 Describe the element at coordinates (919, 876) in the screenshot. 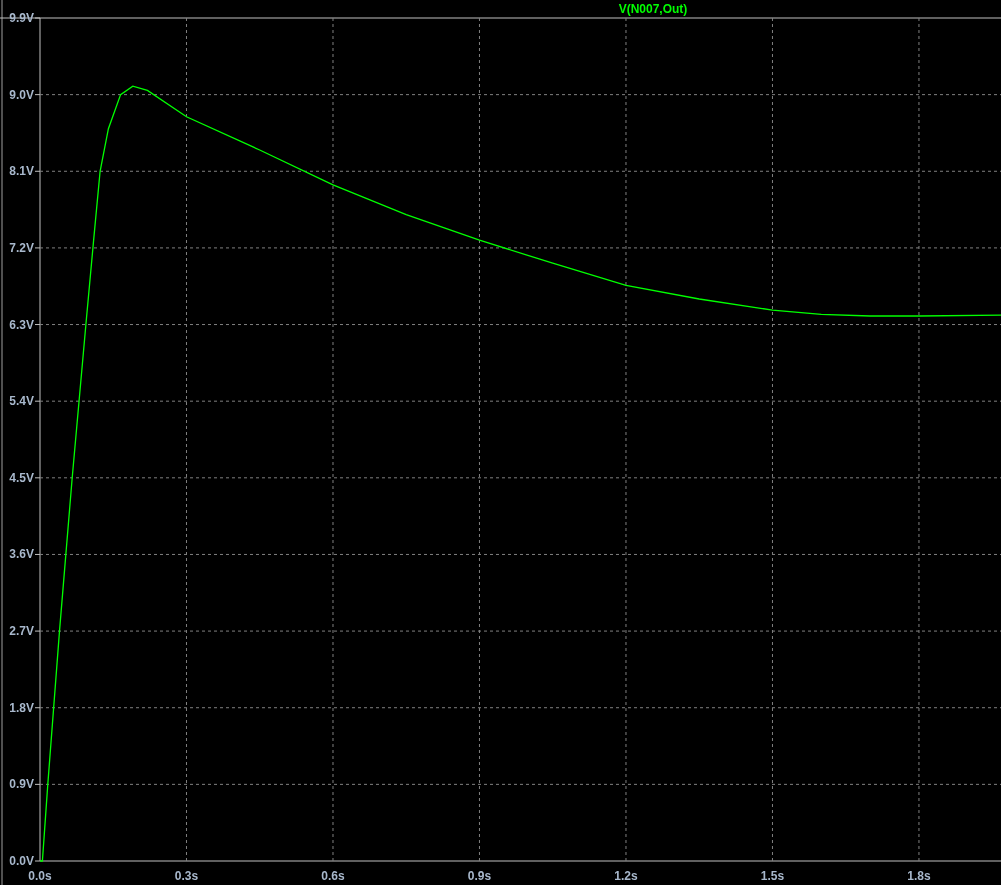

I see `axis-tick-label: 1.8s` at that location.